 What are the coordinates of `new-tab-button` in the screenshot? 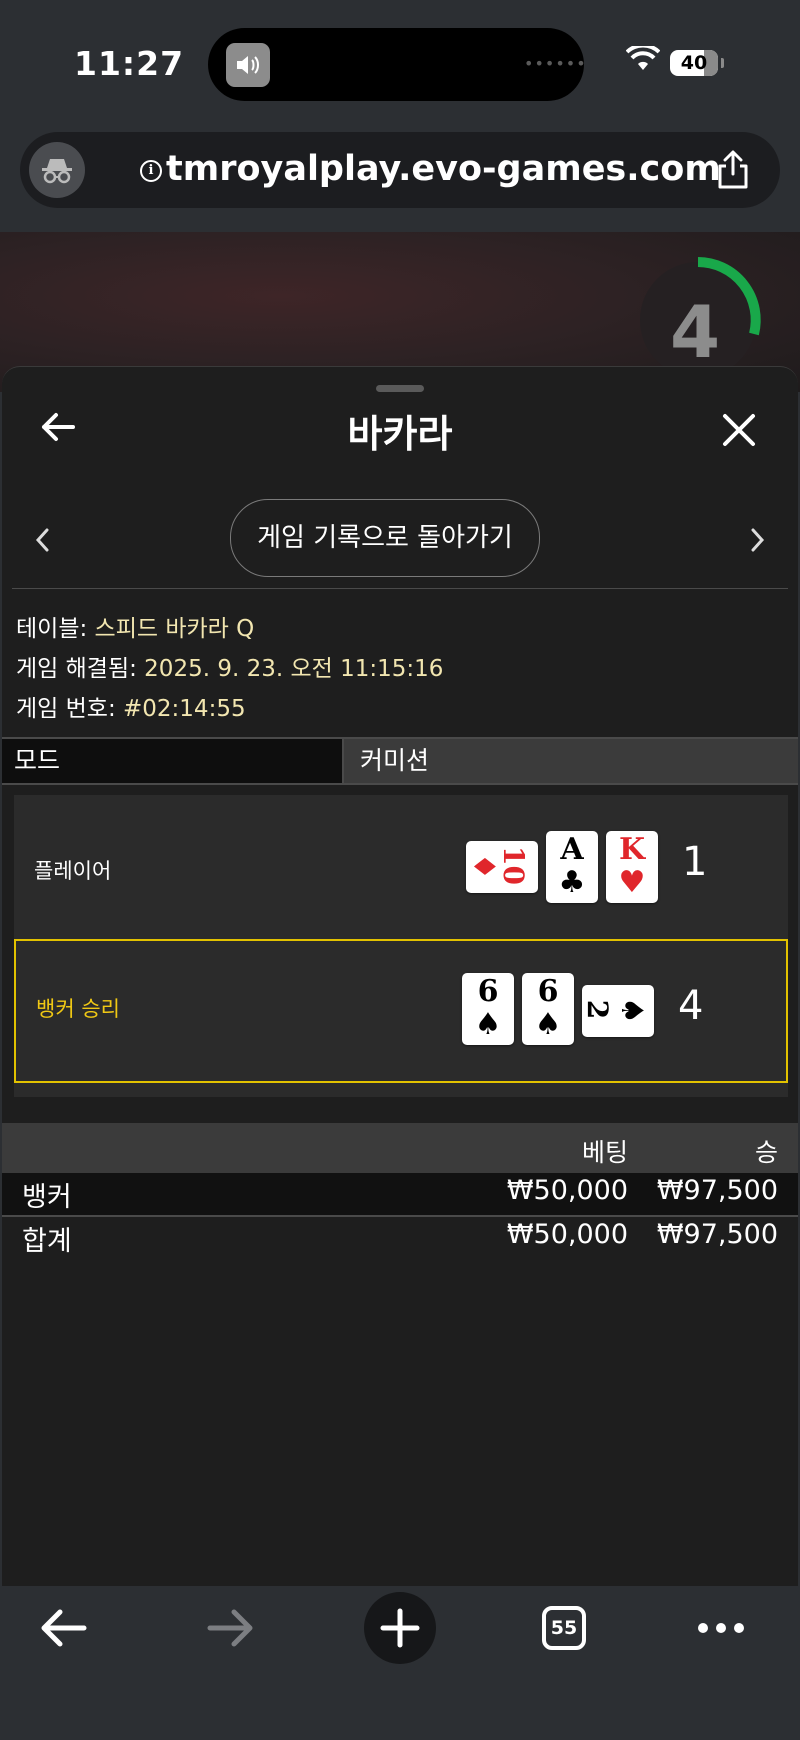 It's located at (400, 1628).